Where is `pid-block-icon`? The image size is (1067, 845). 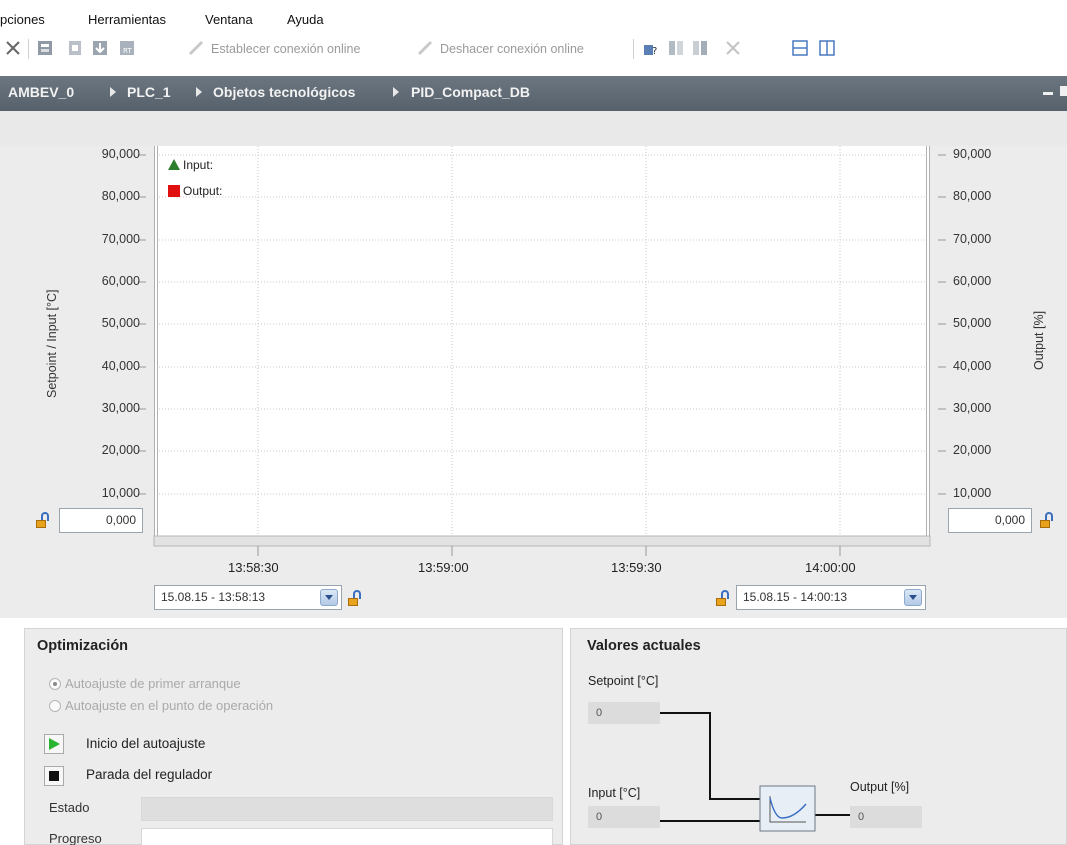
pid-block-icon is located at coordinates (787, 808).